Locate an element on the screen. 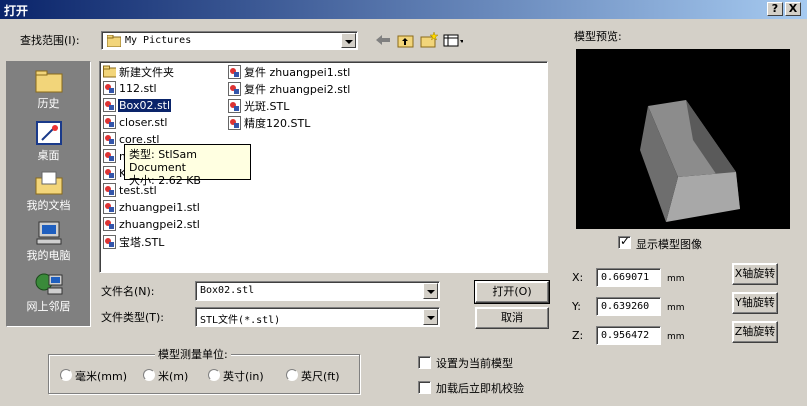 The image size is (807, 406). rotate-z-button: Z轴旋转 is located at coordinates (755, 332).